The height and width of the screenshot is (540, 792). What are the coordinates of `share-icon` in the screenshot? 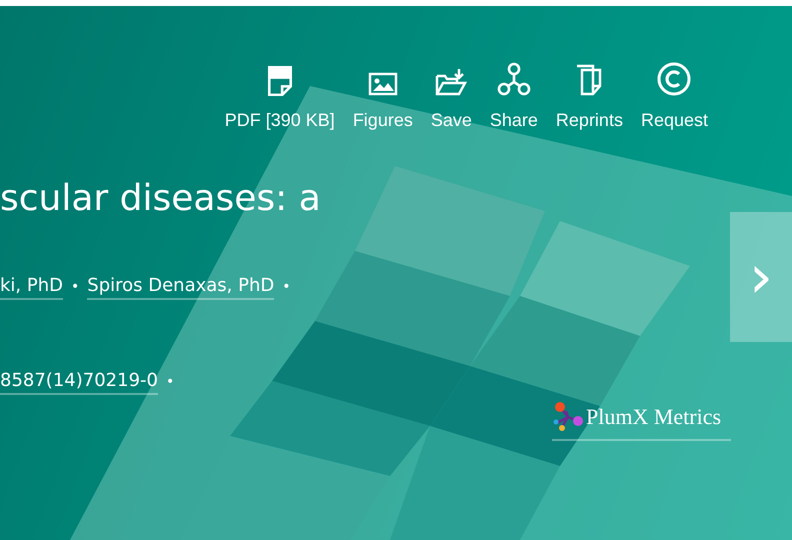 It's located at (513, 79).